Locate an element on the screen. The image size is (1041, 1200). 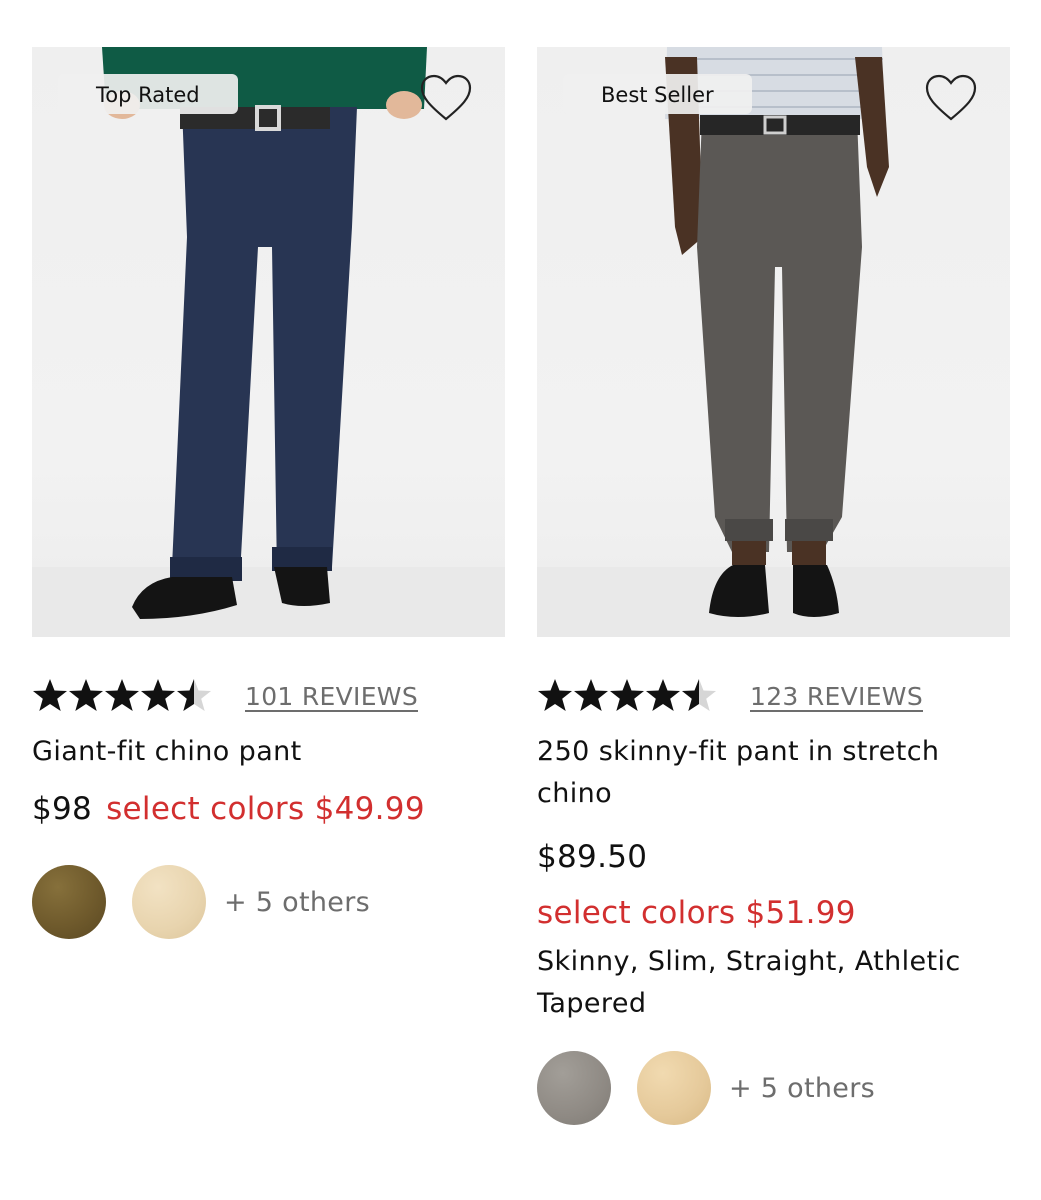
product-title: Giant-fit chino pant is located at coordinates (268, 752).